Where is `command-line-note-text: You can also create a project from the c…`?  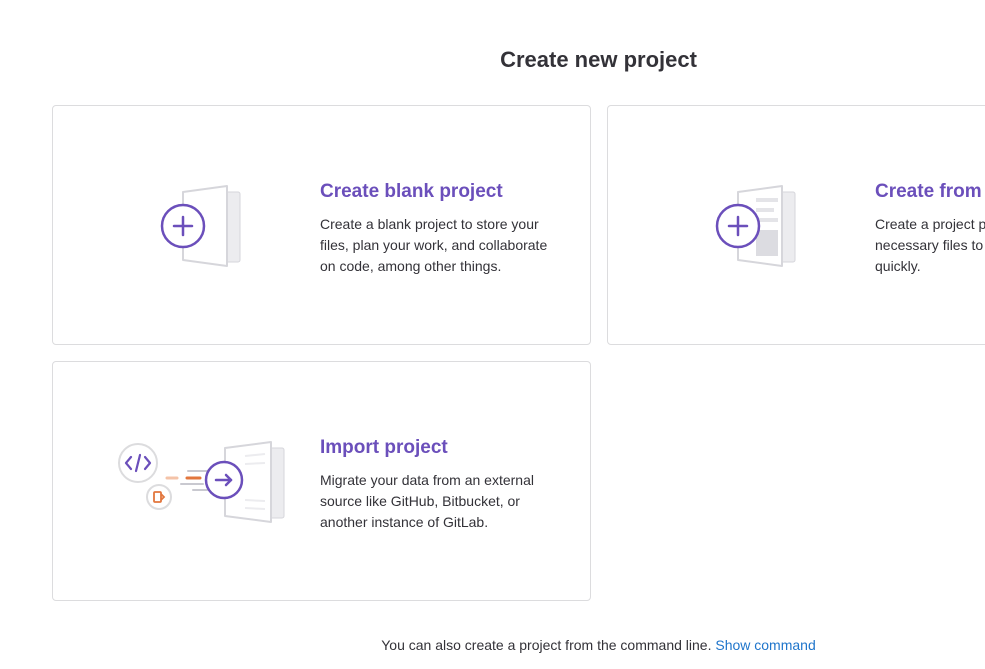
command-line-note-text: You can also create a project from the c… is located at coordinates (546, 645).